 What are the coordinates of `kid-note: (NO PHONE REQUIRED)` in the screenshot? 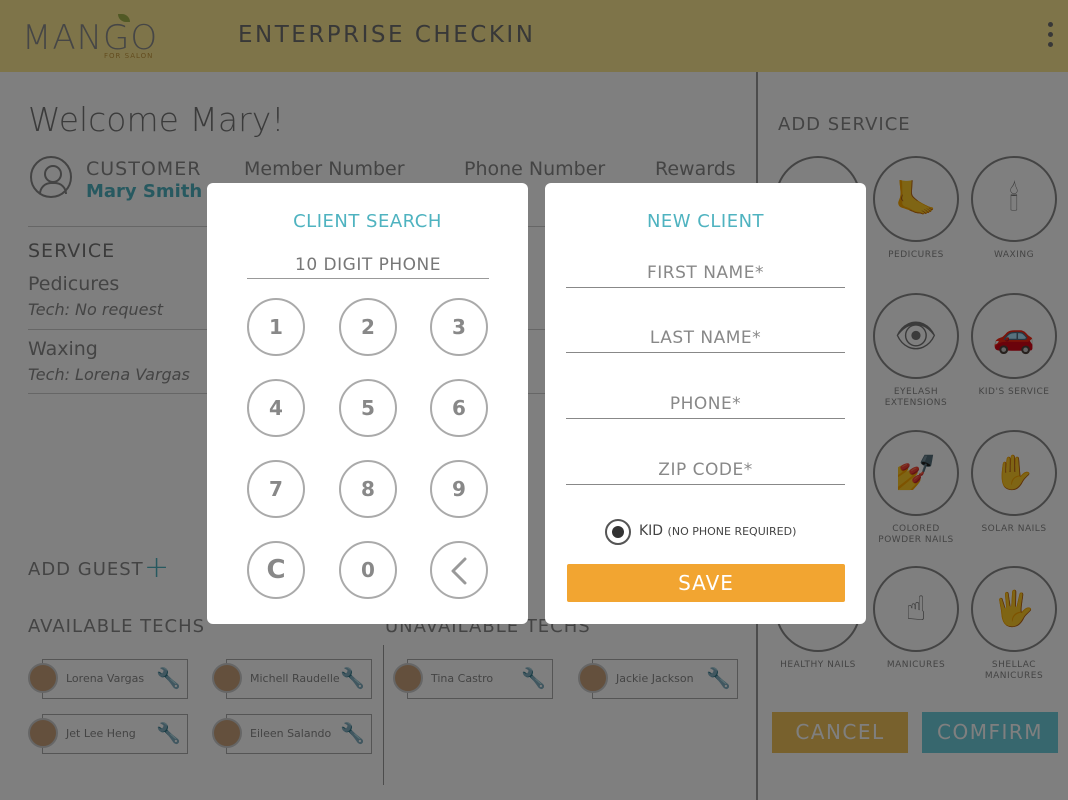 It's located at (732, 531).